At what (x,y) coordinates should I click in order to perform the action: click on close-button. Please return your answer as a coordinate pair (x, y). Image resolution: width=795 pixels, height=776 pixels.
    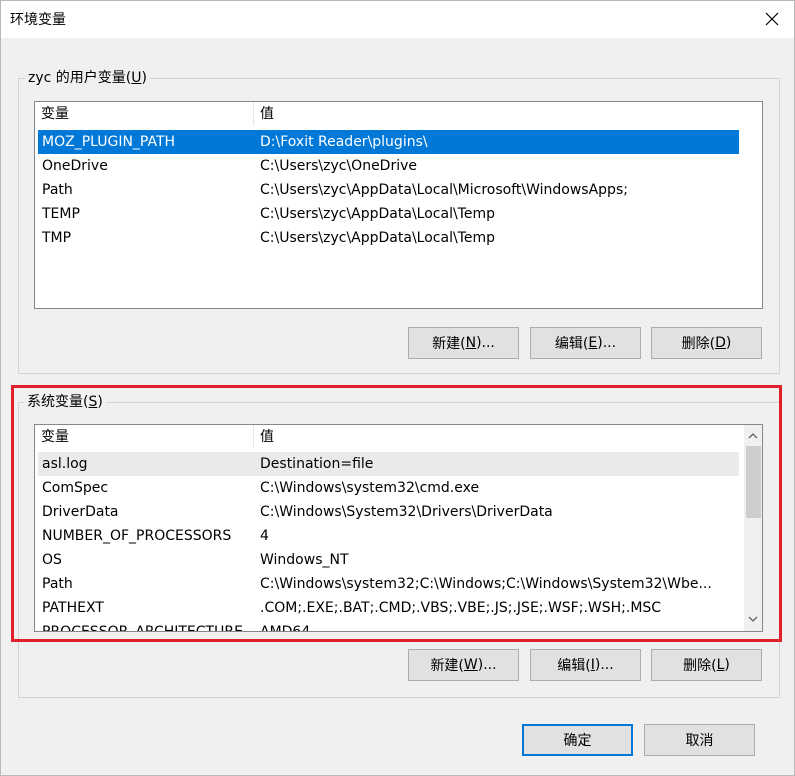
    Looking at the image, I should click on (772, 19).